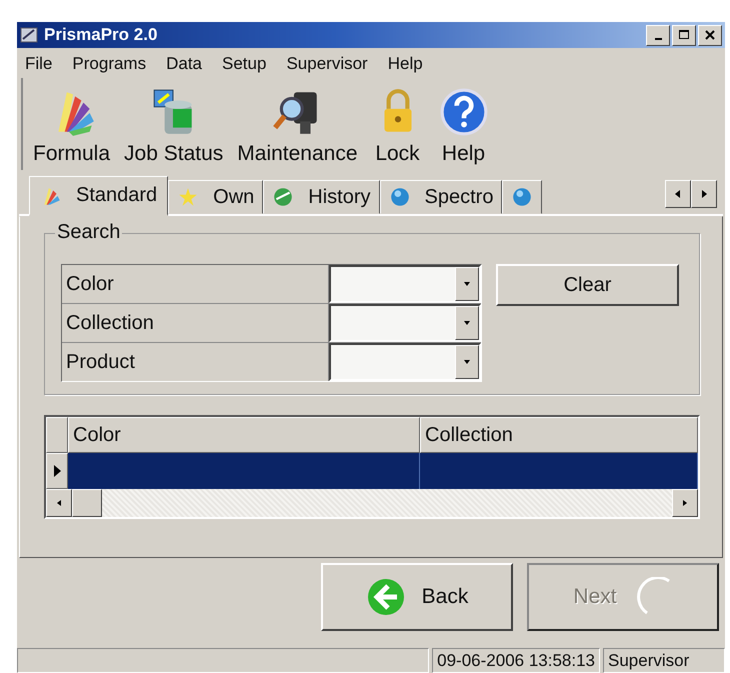 Image resolution: width=730 pixels, height=673 pixels. What do you see at coordinates (664, 660) in the screenshot?
I see `status-user: Supervisor` at bounding box center [664, 660].